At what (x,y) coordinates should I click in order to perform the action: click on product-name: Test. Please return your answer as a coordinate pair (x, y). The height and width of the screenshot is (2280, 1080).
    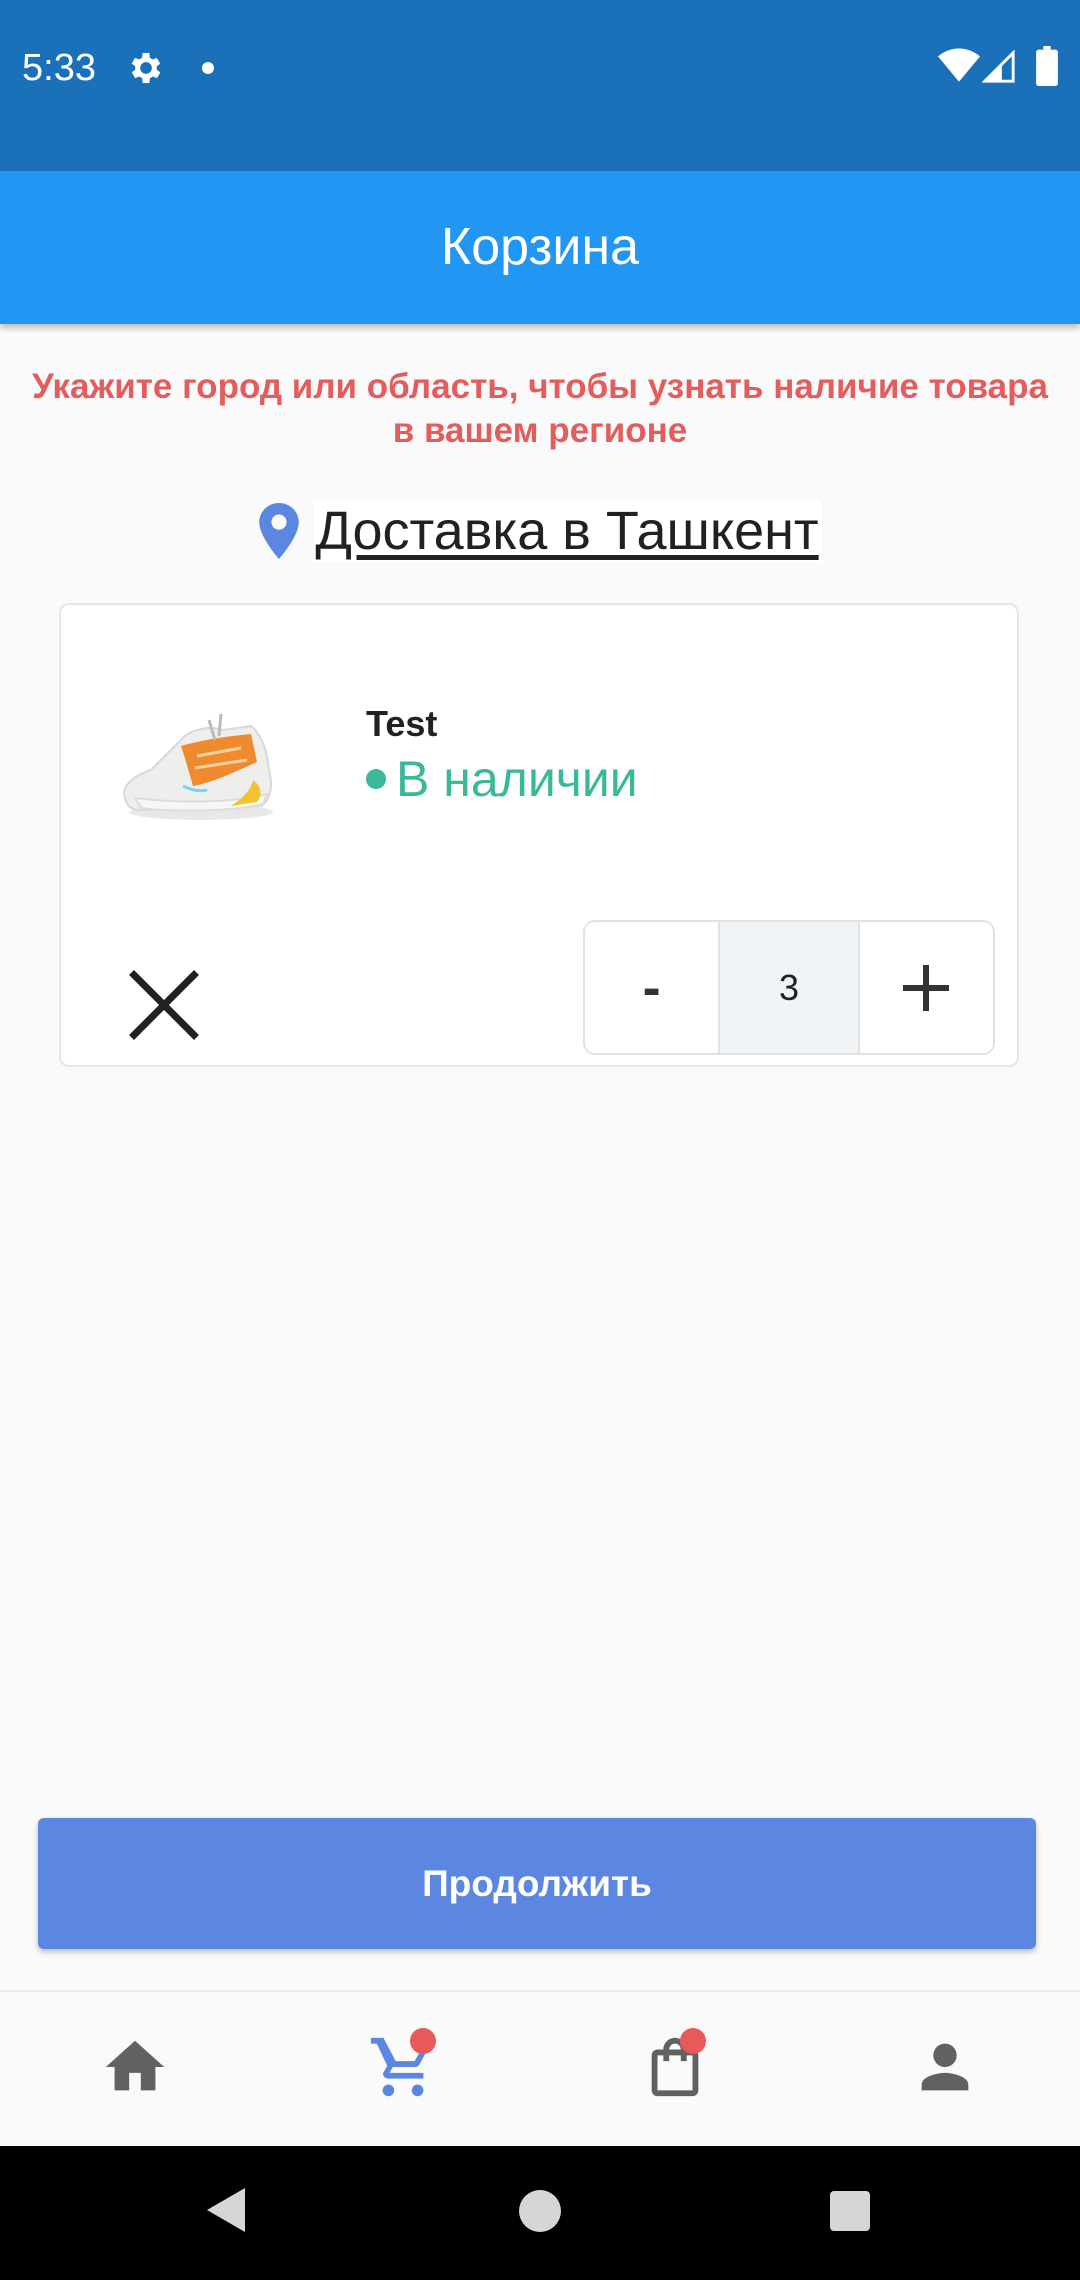
    Looking at the image, I should click on (401, 724).